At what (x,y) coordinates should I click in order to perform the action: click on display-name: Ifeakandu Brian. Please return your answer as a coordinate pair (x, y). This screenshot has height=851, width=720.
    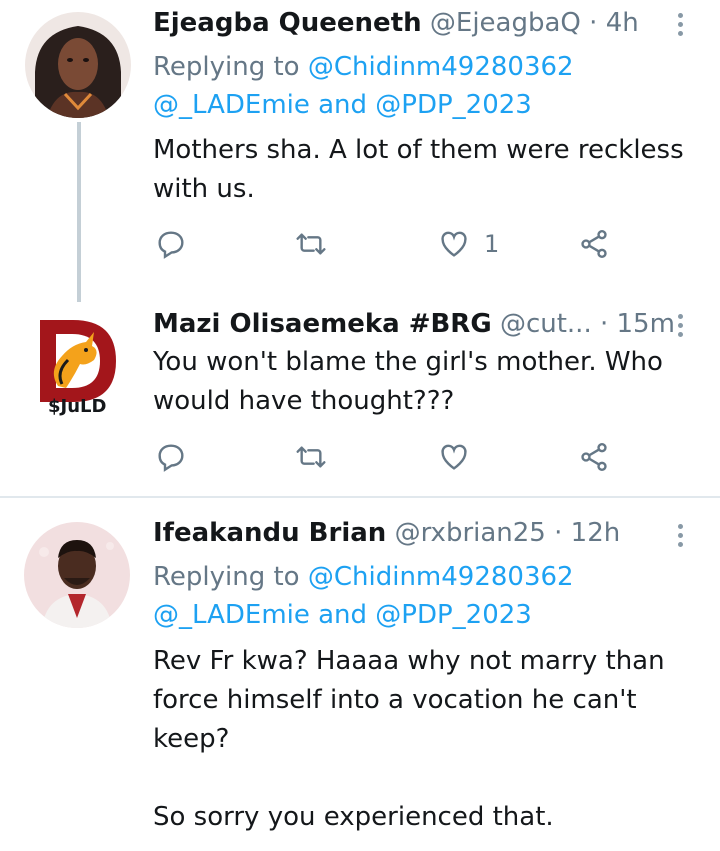
    Looking at the image, I should click on (269, 533).